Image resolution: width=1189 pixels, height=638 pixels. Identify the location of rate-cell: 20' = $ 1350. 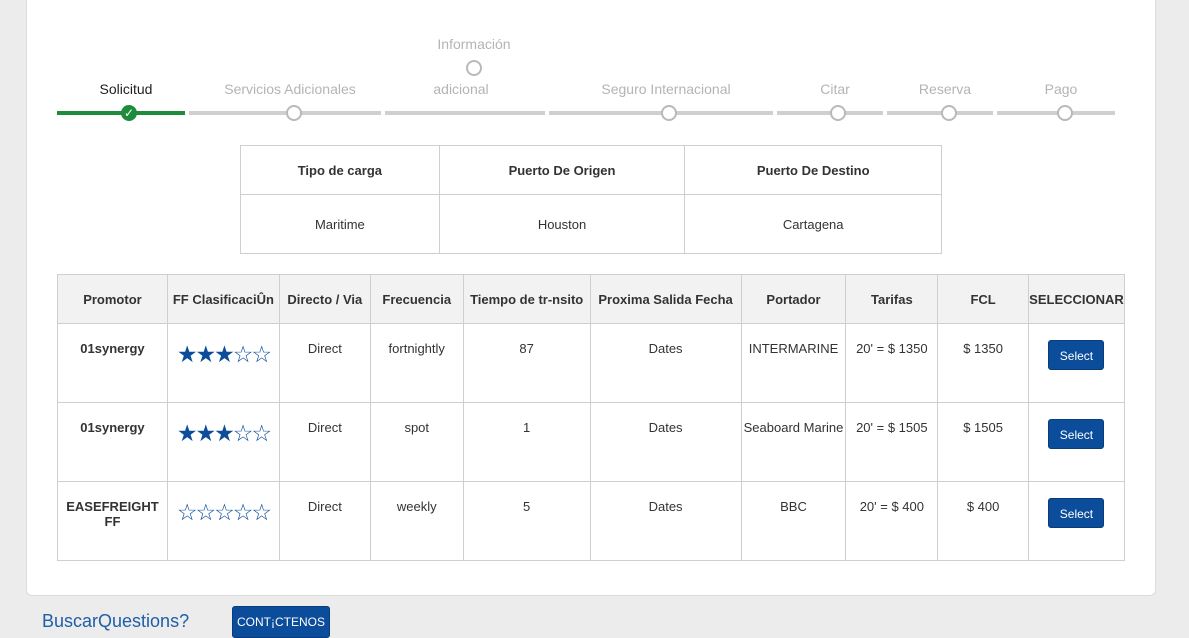
(892, 363).